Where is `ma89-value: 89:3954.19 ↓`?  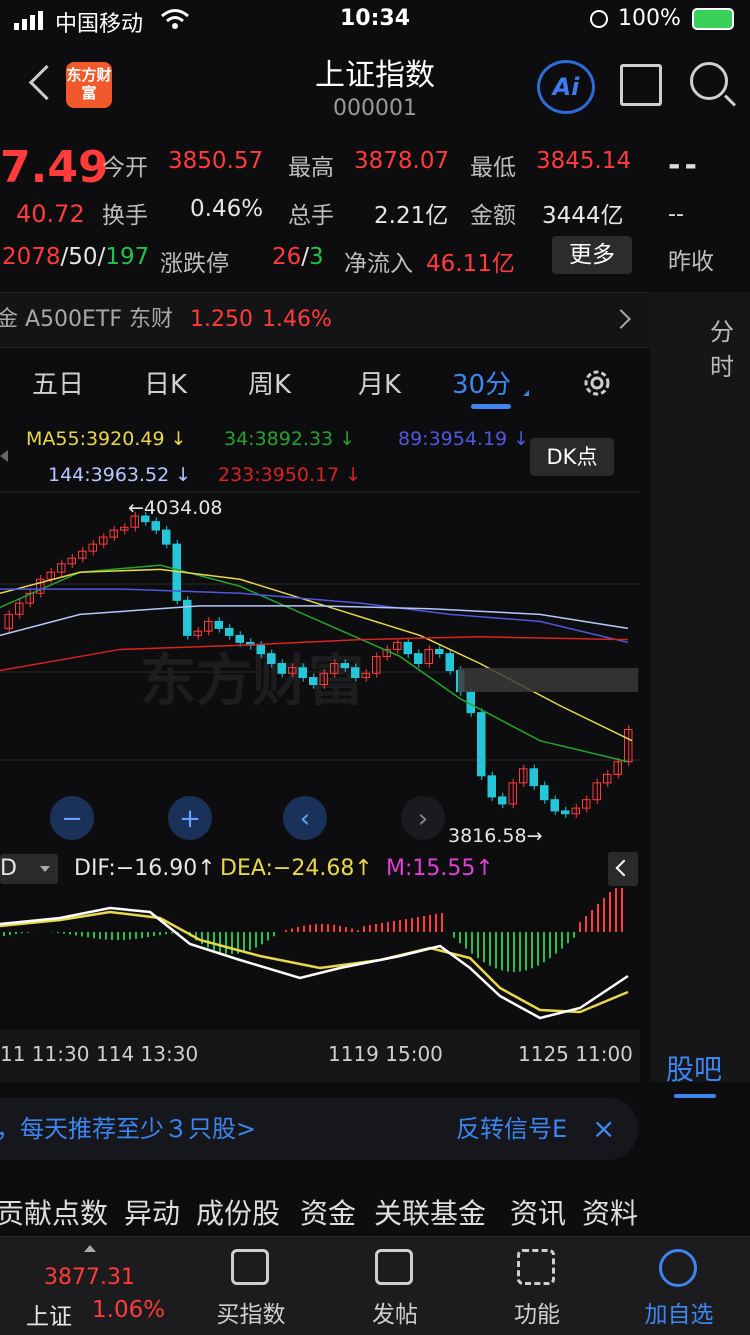
ma89-value: 89:3954.19 ↓ is located at coordinates (464, 439).